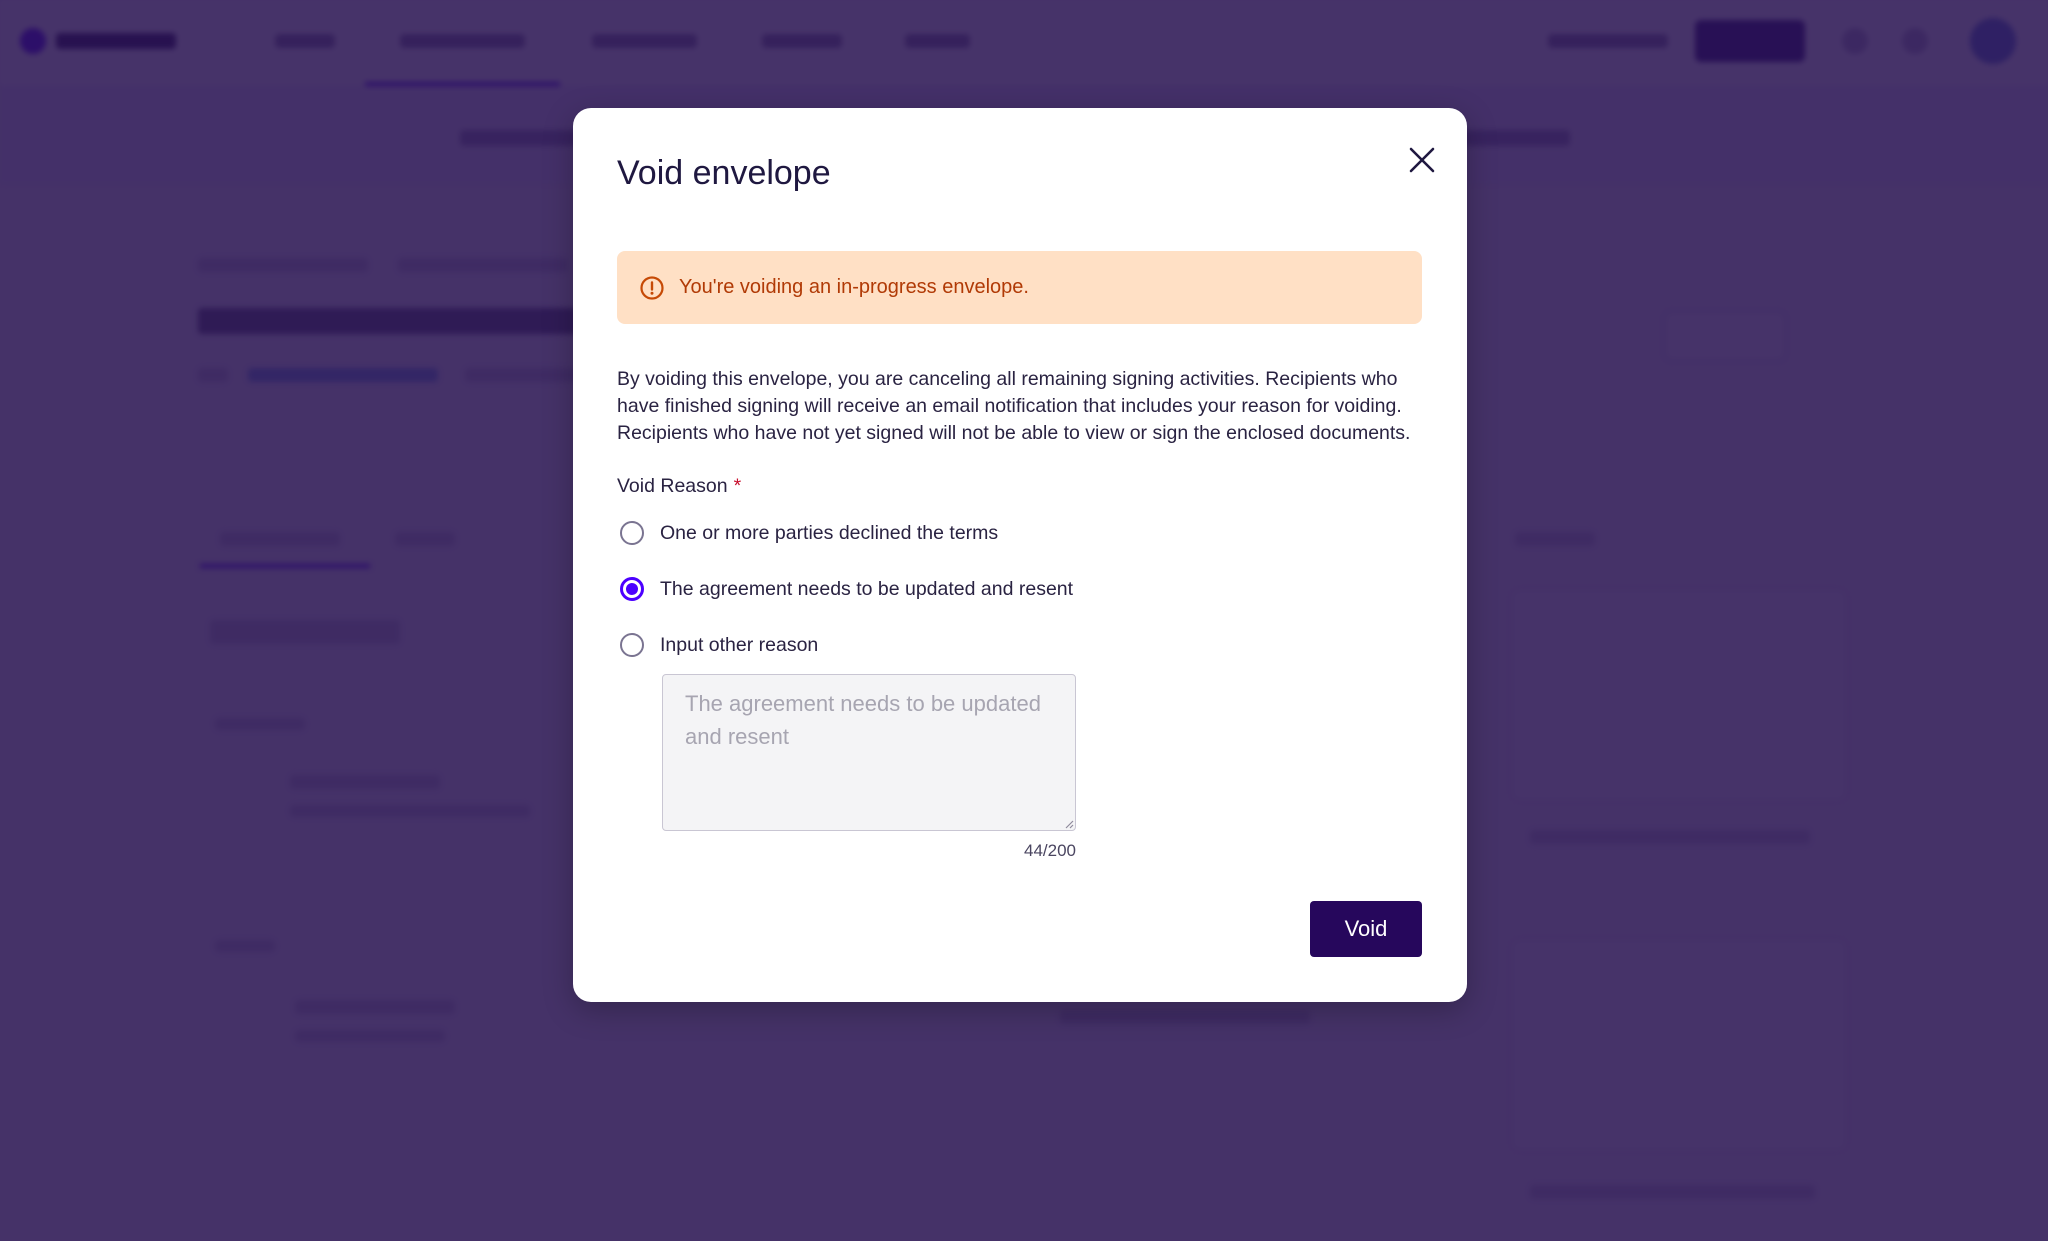 This screenshot has width=2048, height=1241. I want to click on resize-grip-icon, so click(1069, 824).